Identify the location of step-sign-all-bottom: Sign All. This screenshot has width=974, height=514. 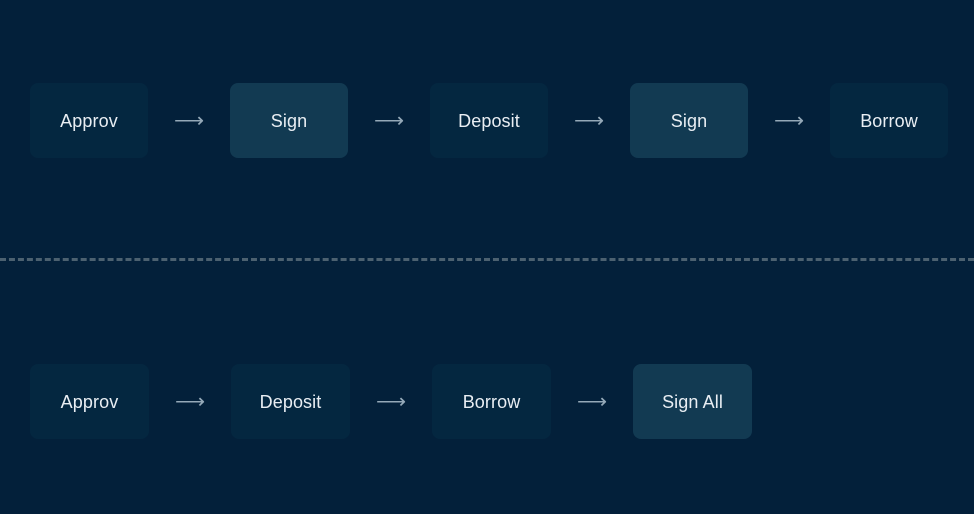
(692, 401).